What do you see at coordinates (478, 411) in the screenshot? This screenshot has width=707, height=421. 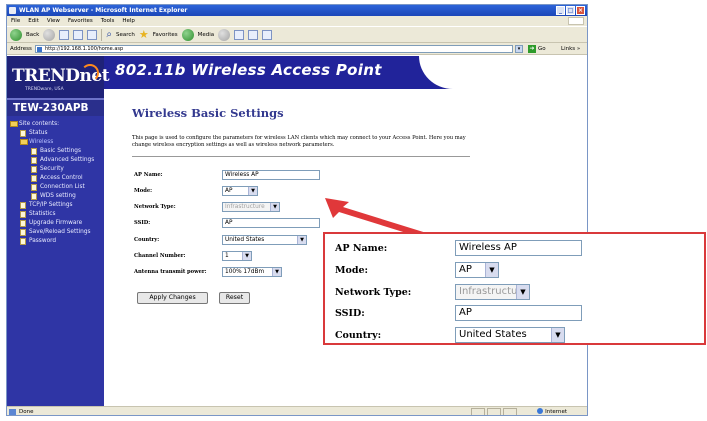 I see `status-panel` at bounding box center [478, 411].